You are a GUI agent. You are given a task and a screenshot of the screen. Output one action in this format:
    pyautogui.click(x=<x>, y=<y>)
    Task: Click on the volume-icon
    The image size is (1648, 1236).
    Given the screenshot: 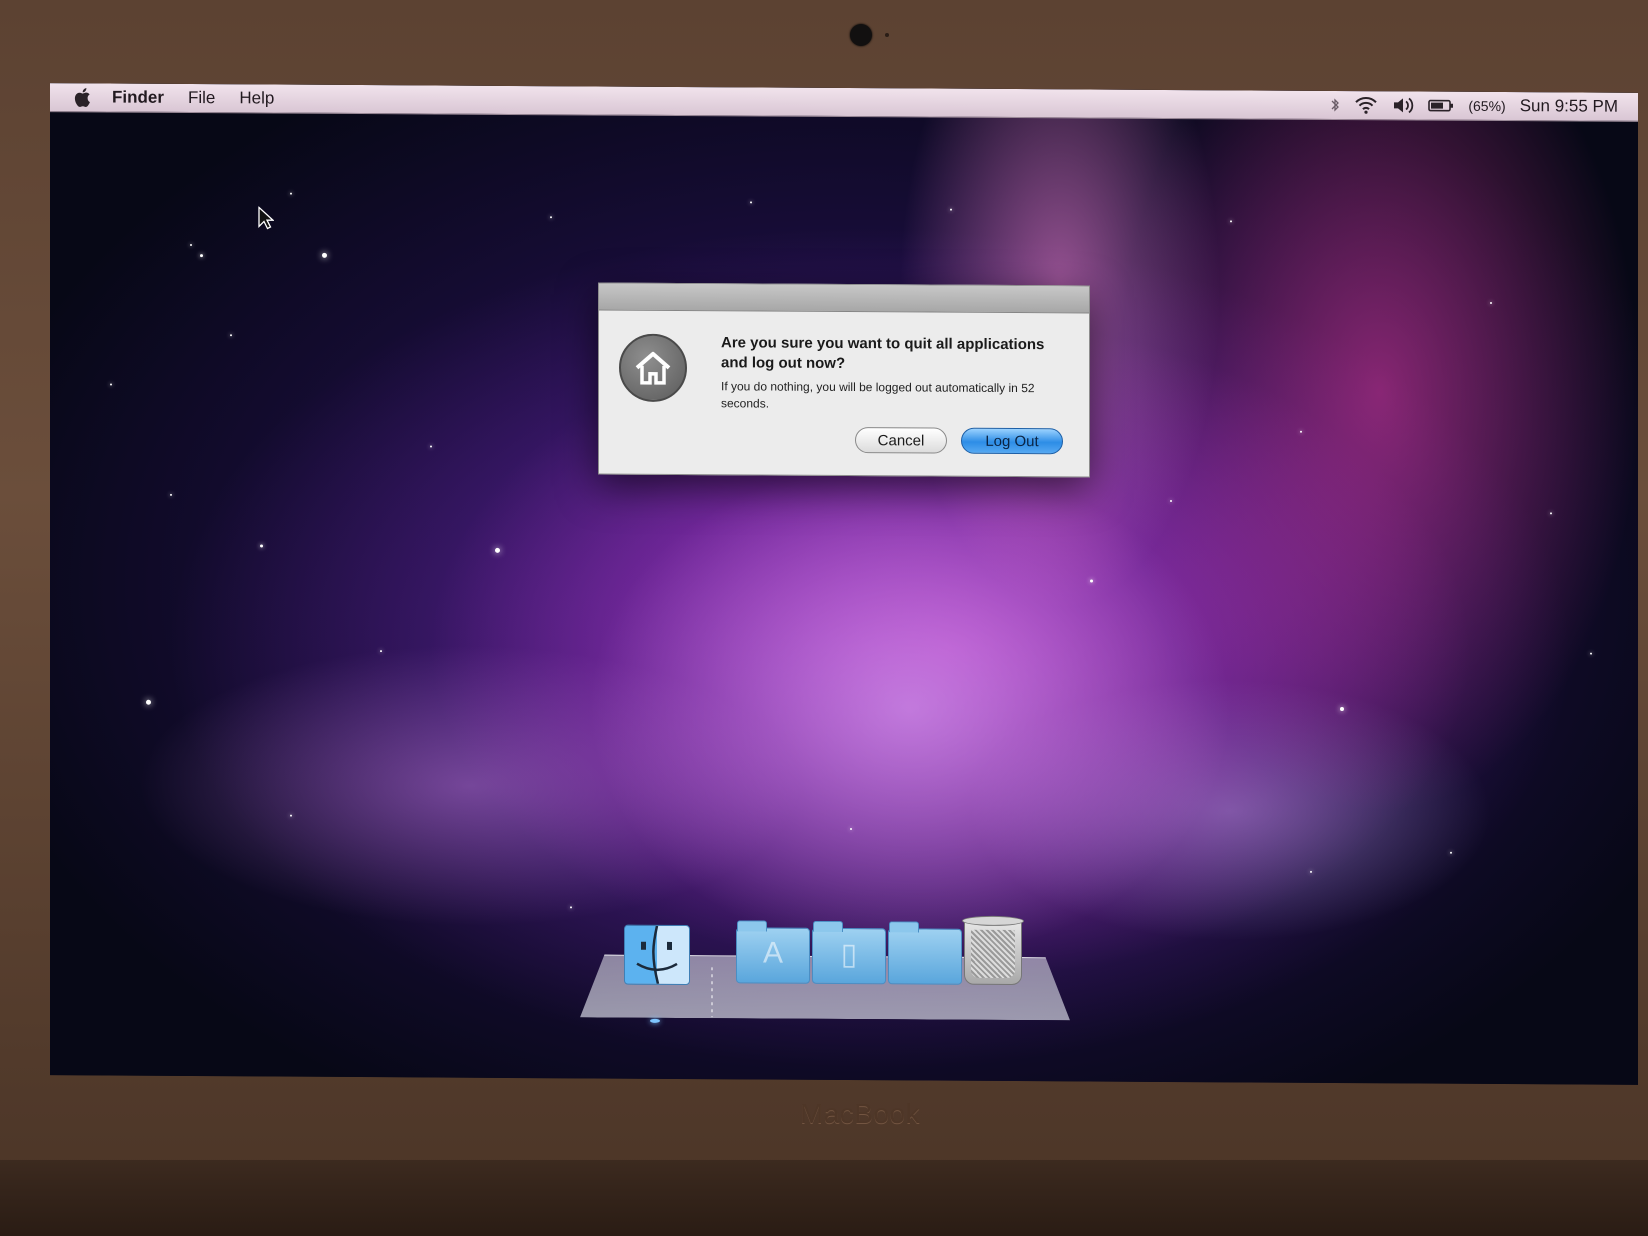 What is the action you would take?
    pyautogui.click(x=1403, y=105)
    